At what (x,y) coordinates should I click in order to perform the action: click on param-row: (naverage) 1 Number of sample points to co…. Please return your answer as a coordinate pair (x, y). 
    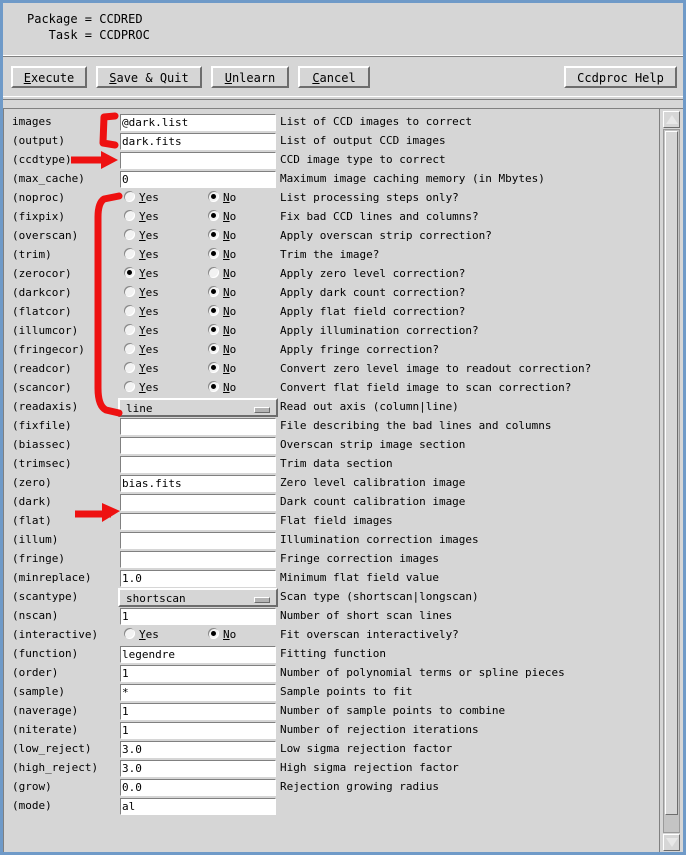
    Looking at the image, I should click on (331, 711).